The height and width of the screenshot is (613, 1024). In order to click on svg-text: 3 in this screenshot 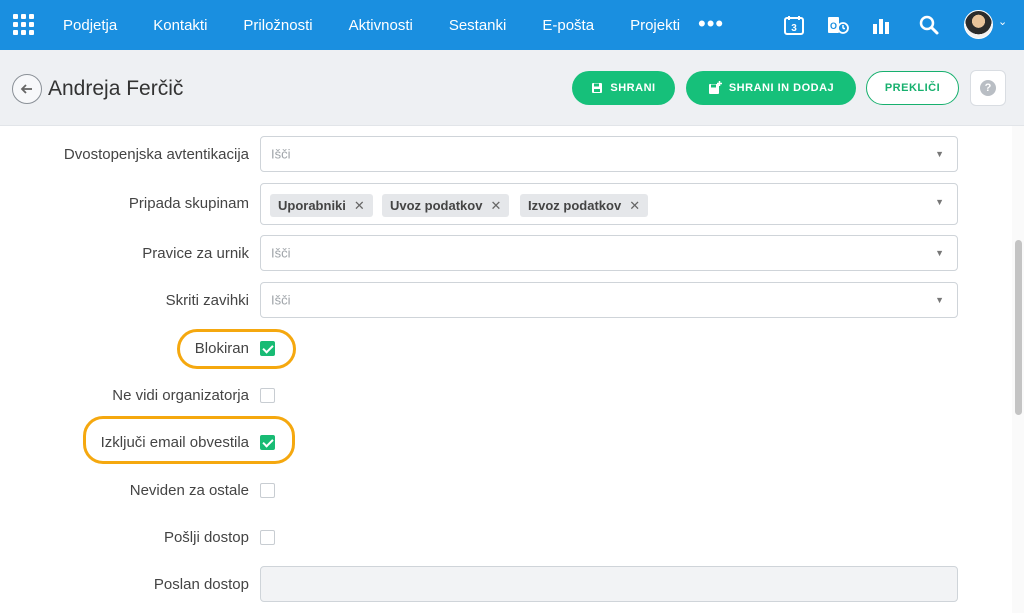, I will do `click(794, 28)`.